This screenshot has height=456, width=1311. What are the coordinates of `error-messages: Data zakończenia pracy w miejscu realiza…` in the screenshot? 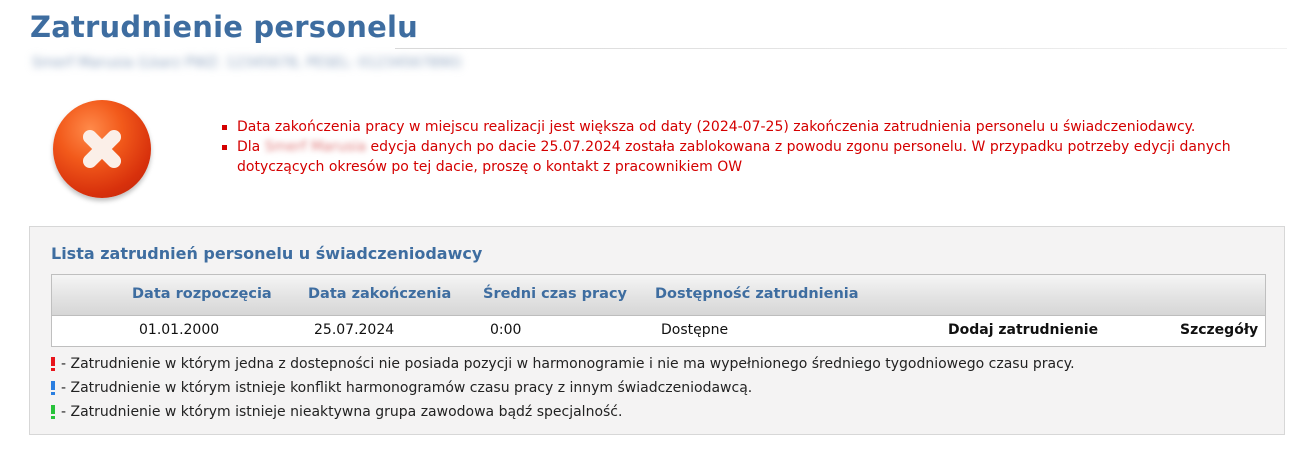 It's located at (747, 147).